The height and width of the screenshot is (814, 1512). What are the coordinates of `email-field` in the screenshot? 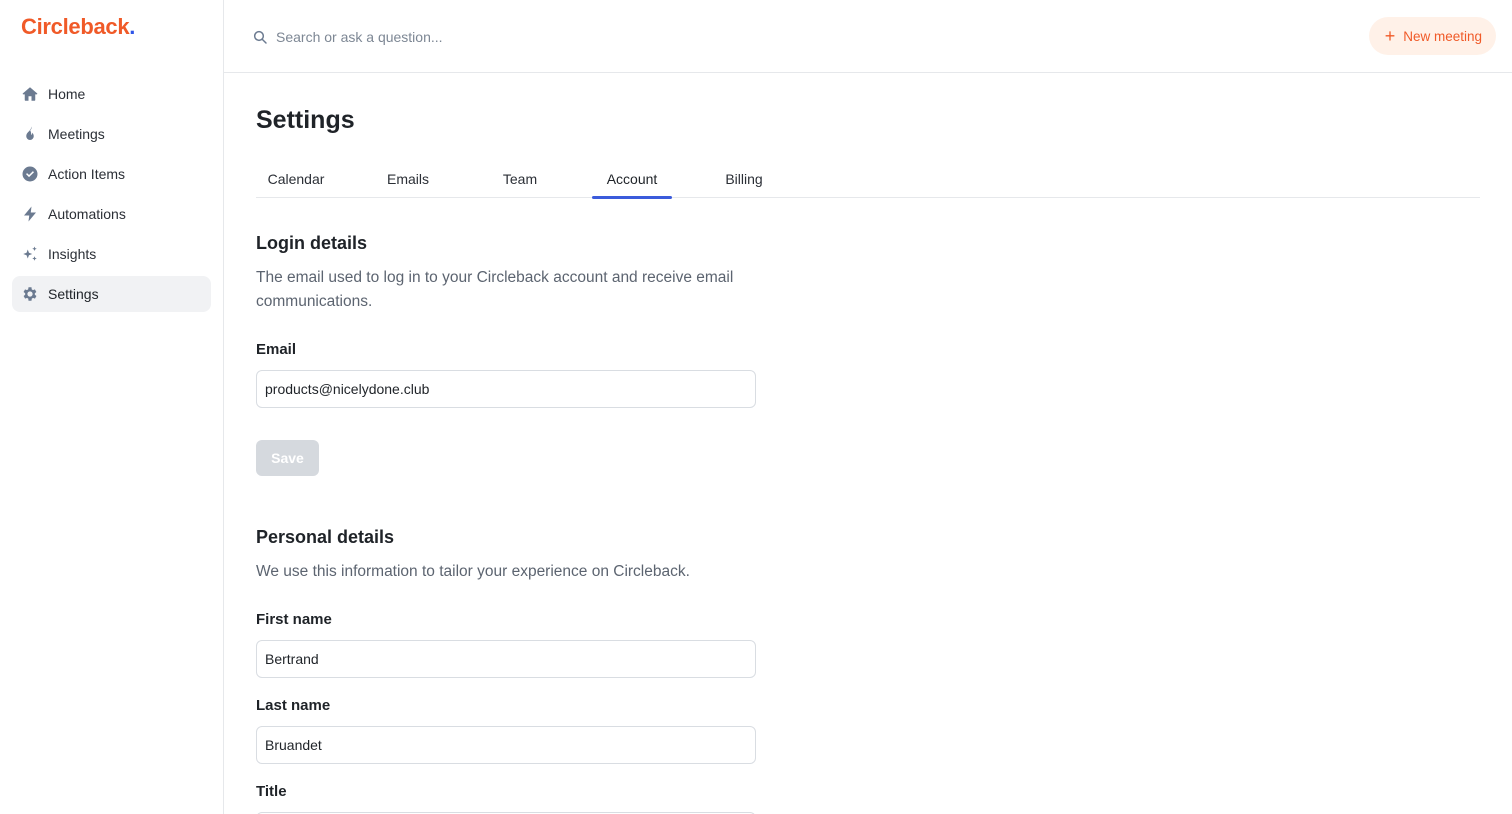 It's located at (506, 389).